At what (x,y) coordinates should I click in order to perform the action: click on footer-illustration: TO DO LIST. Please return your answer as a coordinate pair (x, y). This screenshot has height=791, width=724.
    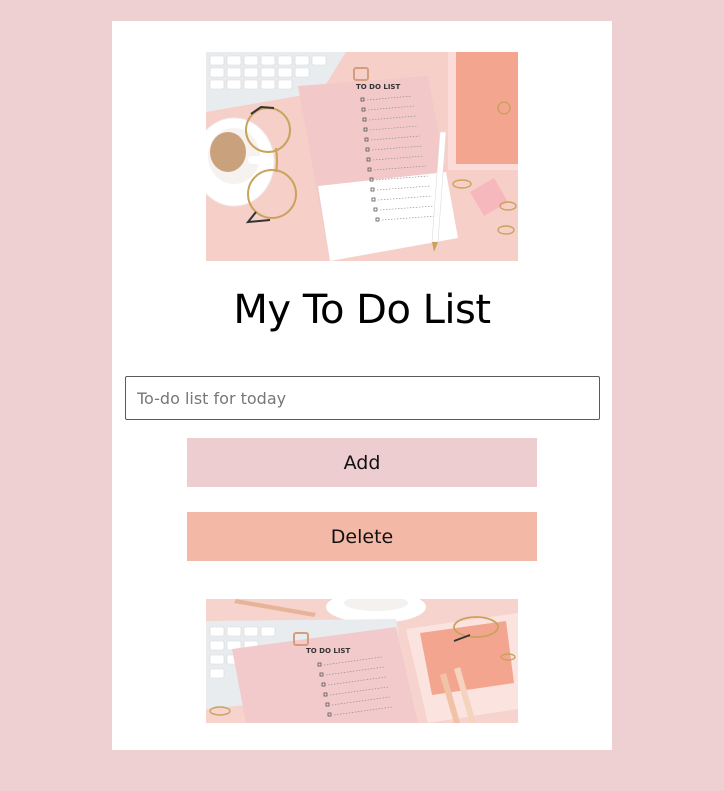
    Looking at the image, I should click on (362, 661).